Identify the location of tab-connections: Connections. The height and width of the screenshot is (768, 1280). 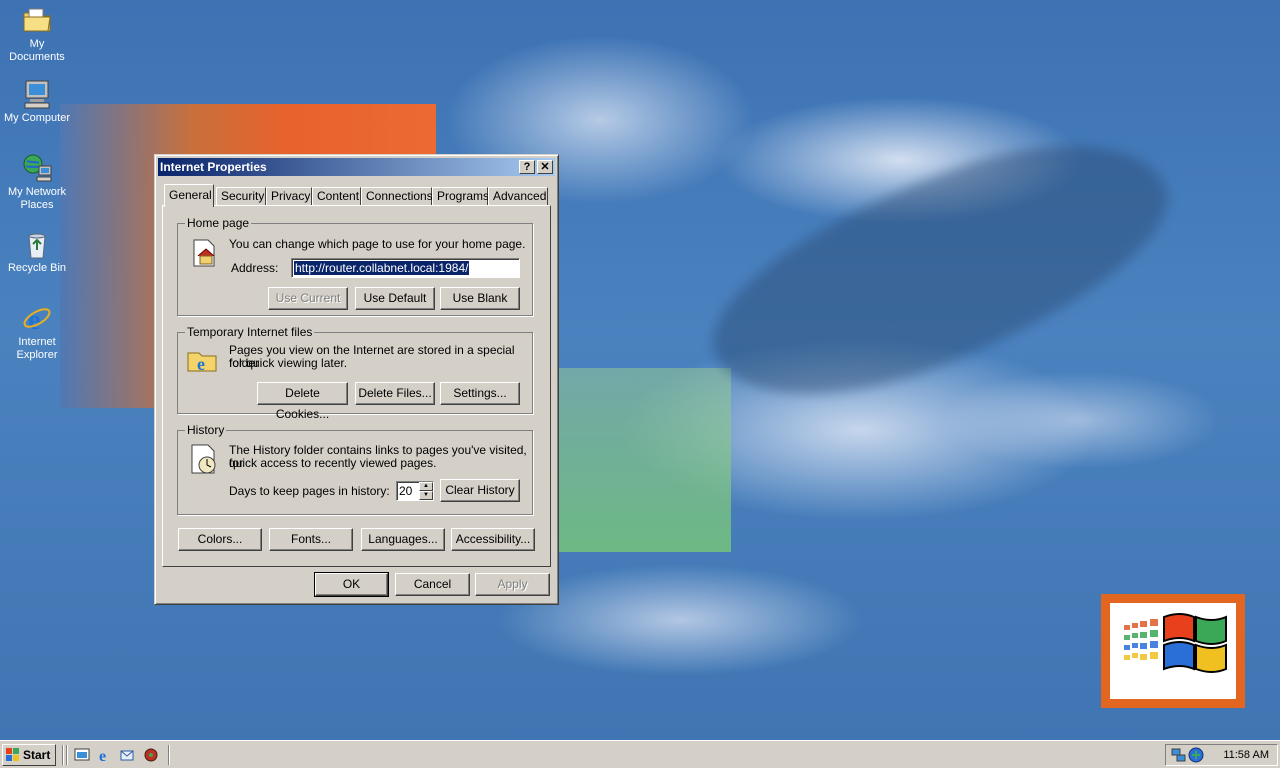
(397, 196).